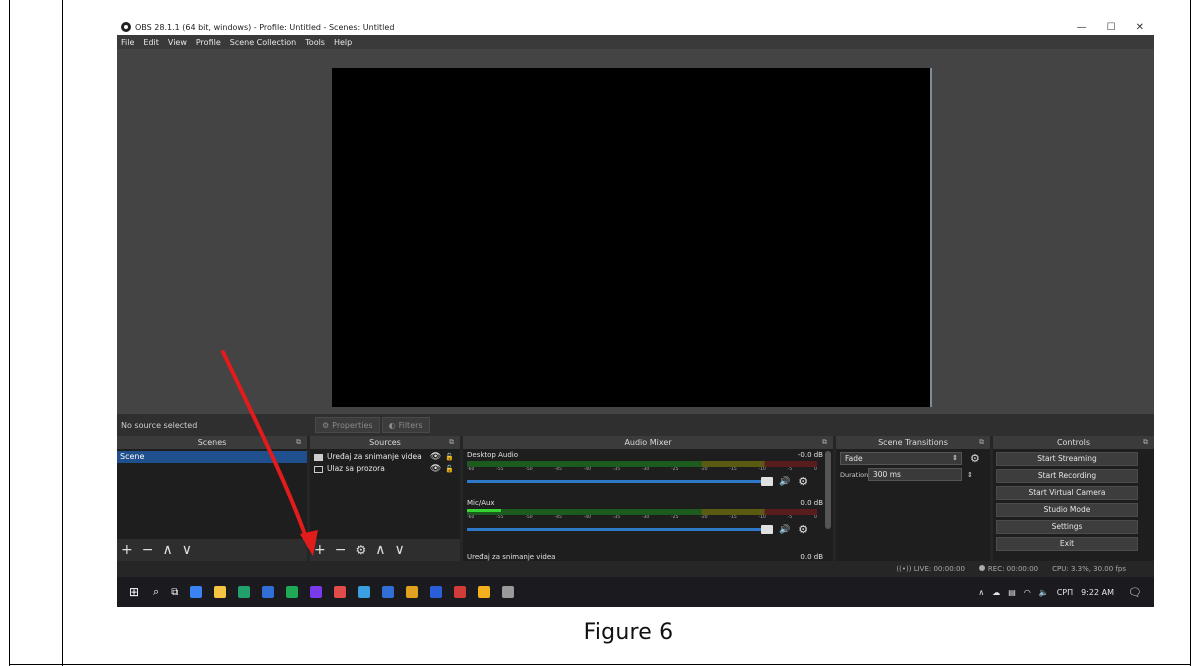 The height and width of the screenshot is (666, 1197). What do you see at coordinates (1065, 592) in the screenshot?
I see `language-indicator: CPΠ` at bounding box center [1065, 592].